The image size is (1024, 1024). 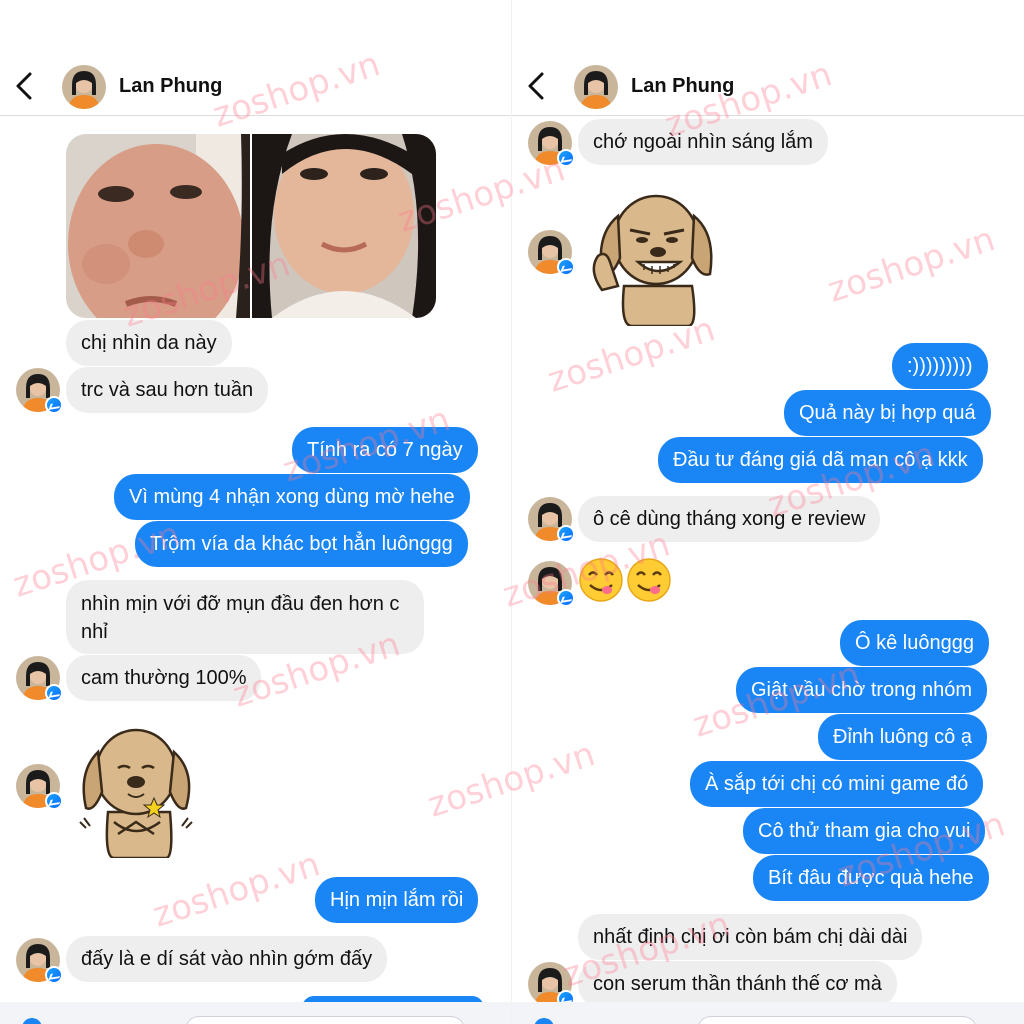 I want to click on outgoing-message: Tính ra có 7 ngày, so click(x=385, y=450).